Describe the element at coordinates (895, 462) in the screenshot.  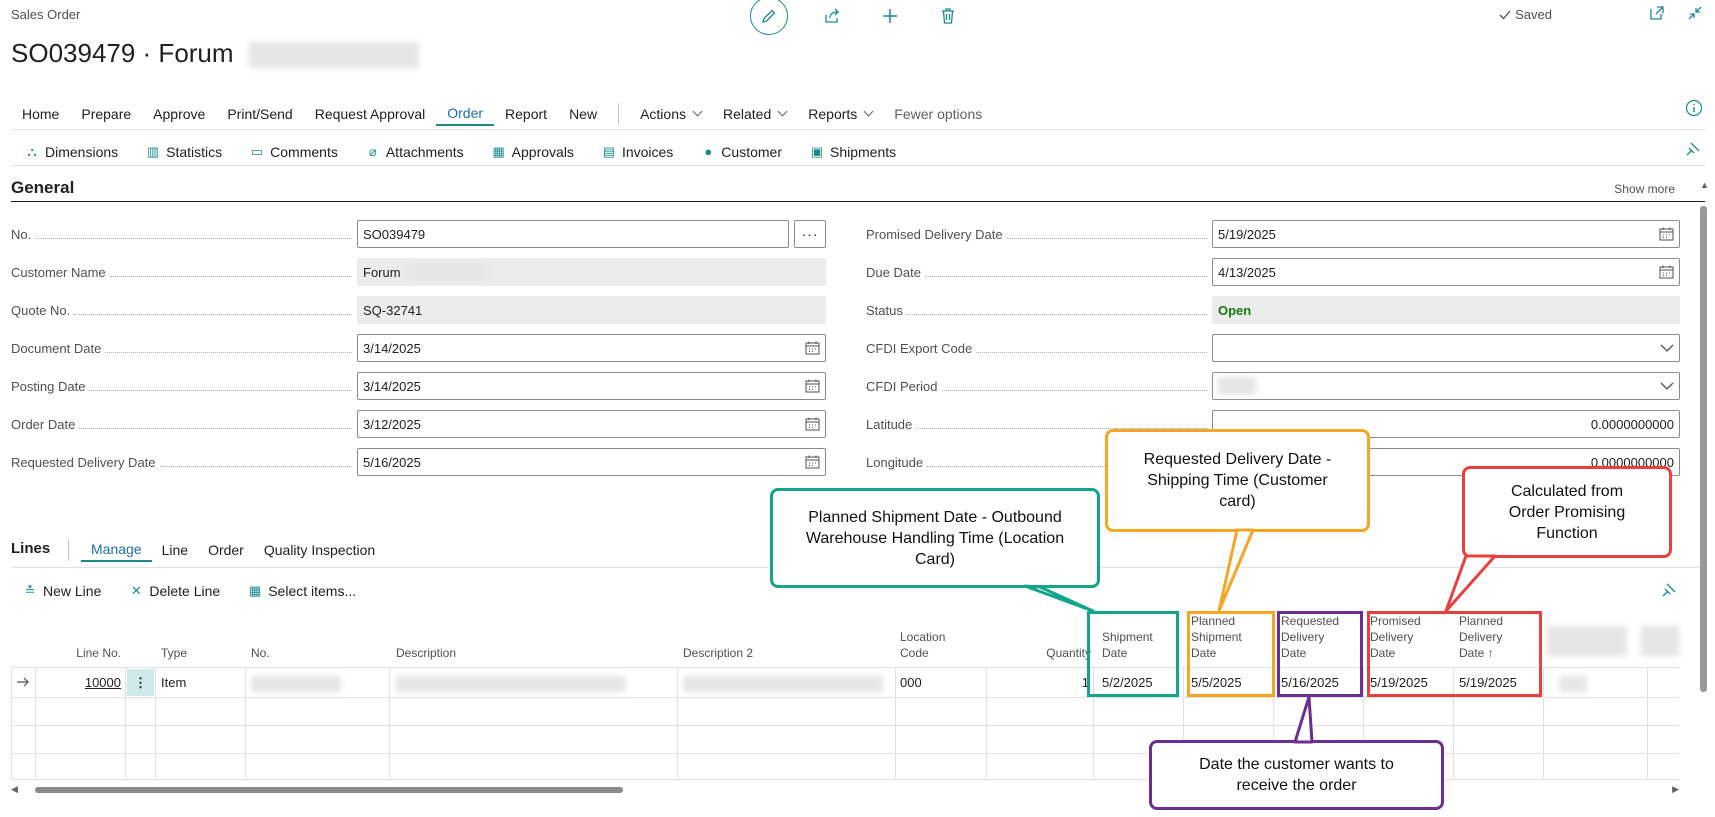
I see `label-text: Longitude` at that location.